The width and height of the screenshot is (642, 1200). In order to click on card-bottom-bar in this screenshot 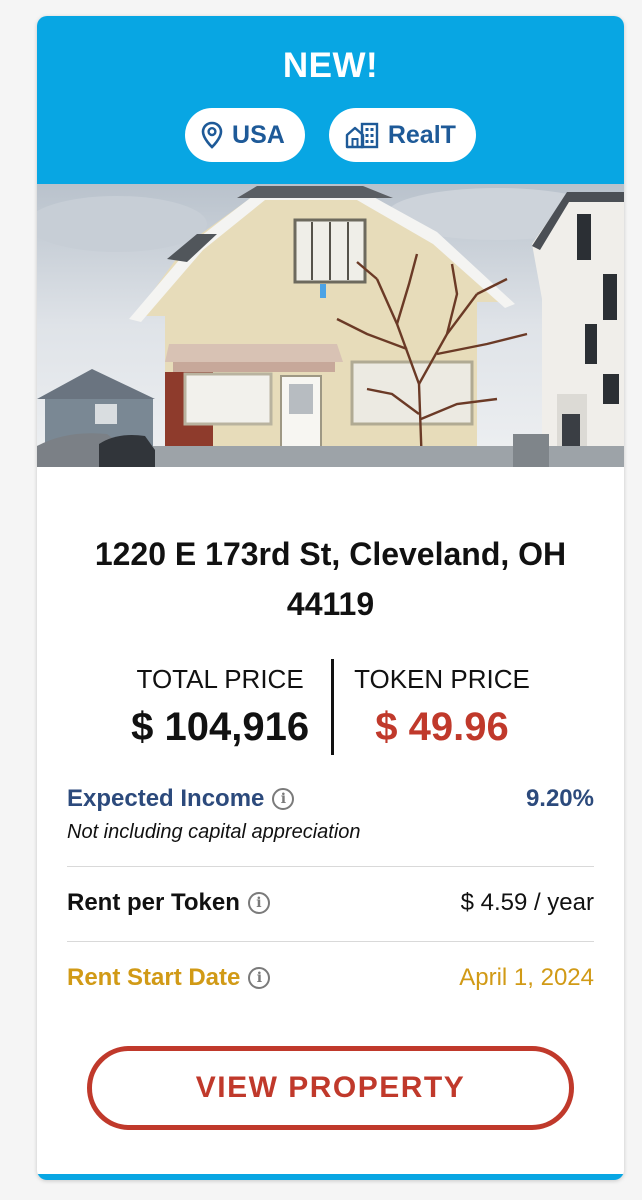, I will do `click(330, 1177)`.